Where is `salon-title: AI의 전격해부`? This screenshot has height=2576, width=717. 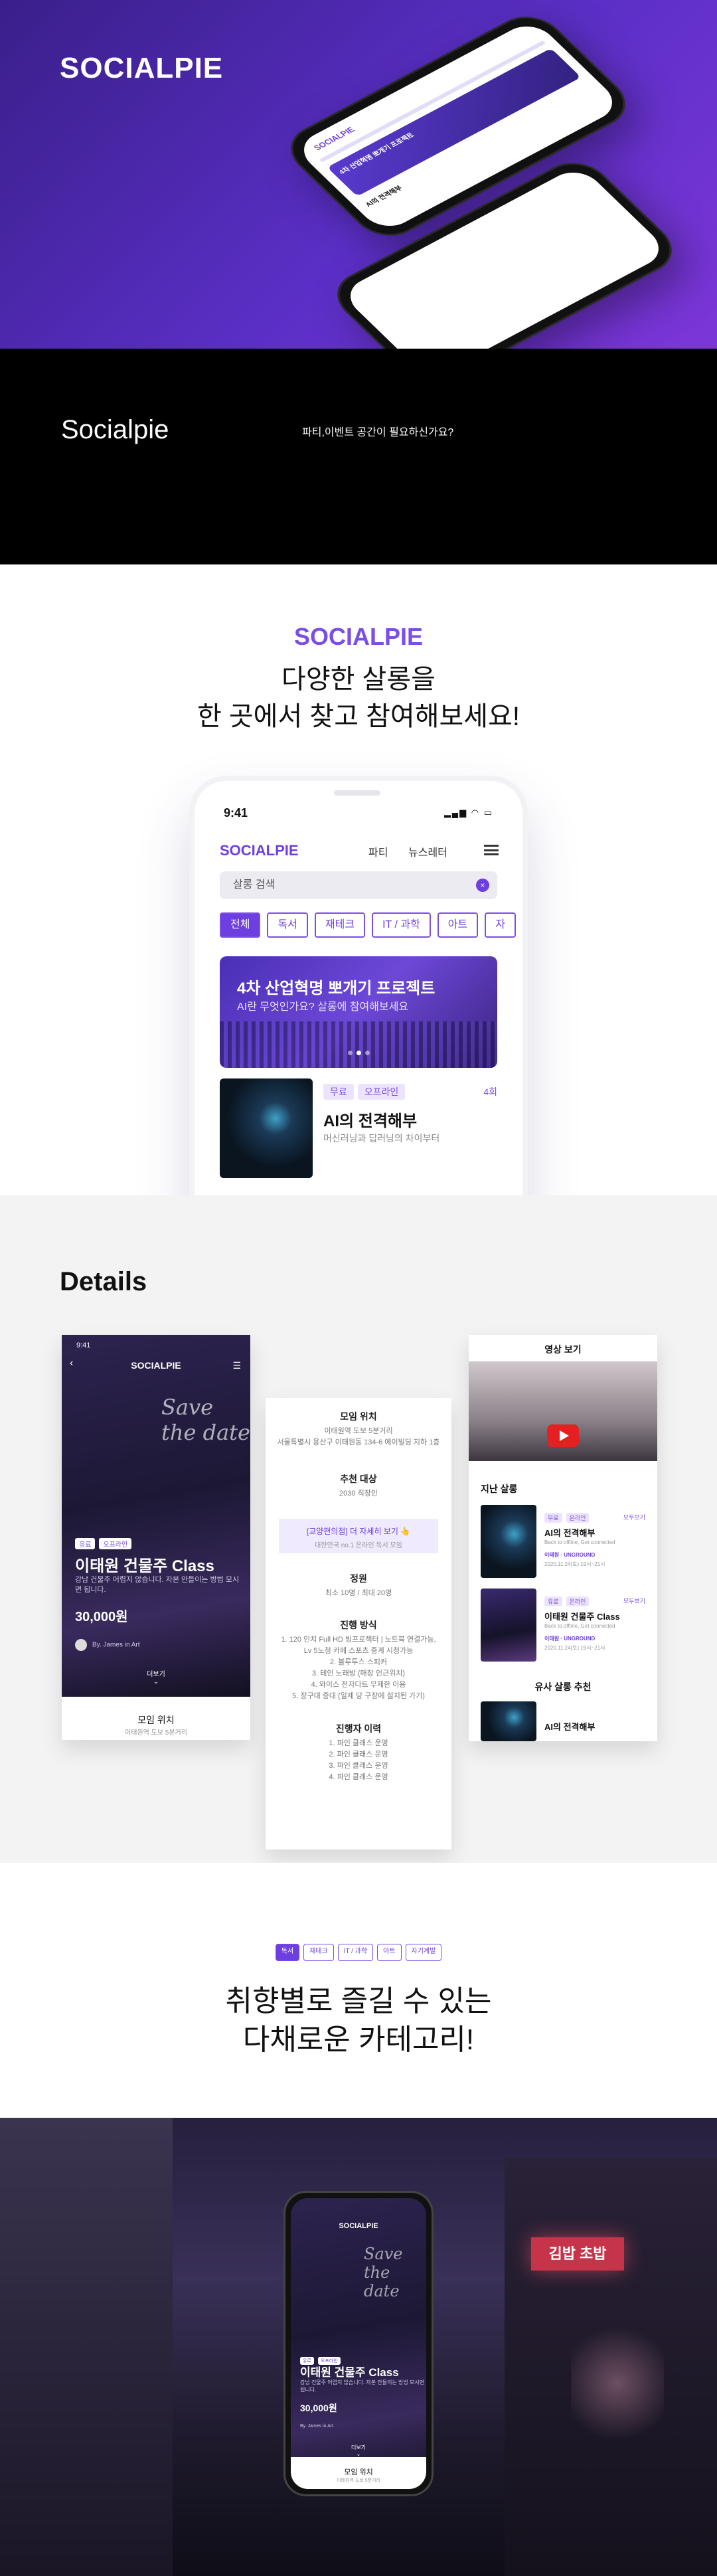 salon-title: AI의 전격해부 is located at coordinates (370, 1121).